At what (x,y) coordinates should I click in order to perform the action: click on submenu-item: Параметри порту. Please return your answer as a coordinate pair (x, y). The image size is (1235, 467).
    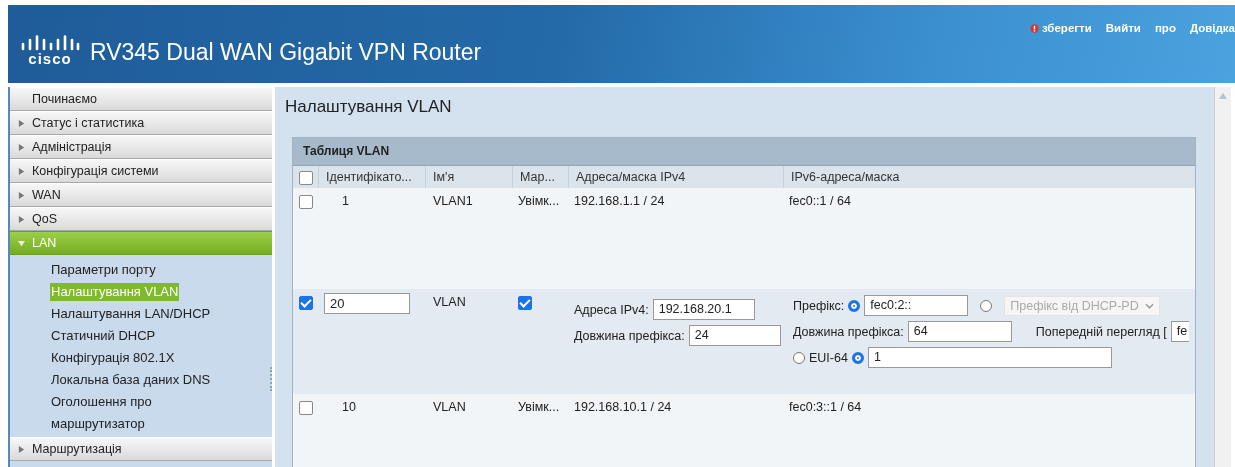
    Looking at the image, I should click on (103, 270).